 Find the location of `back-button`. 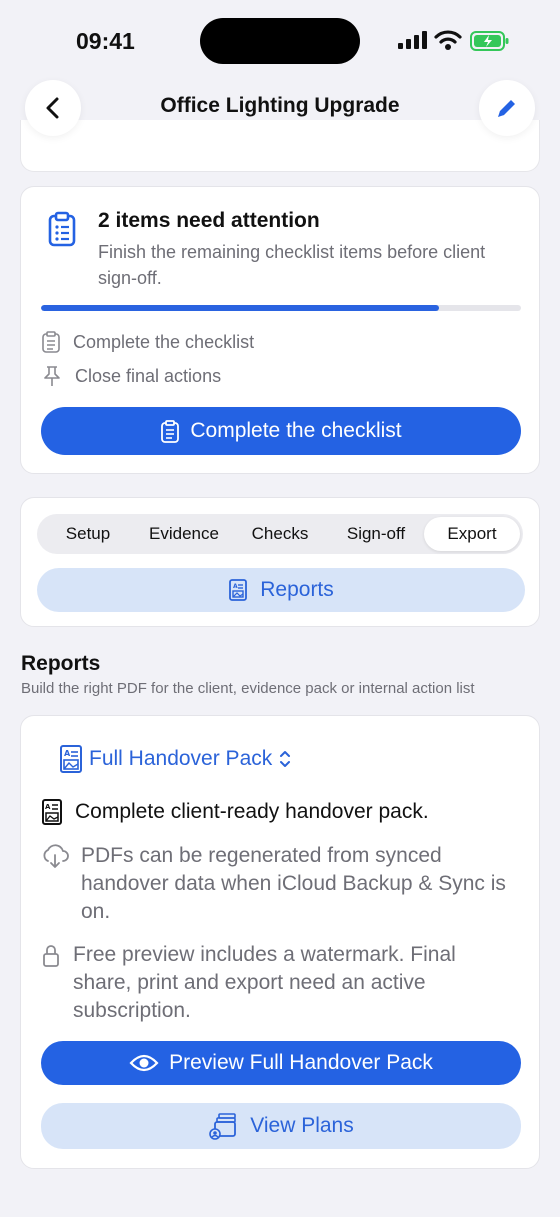

back-button is located at coordinates (53, 108).